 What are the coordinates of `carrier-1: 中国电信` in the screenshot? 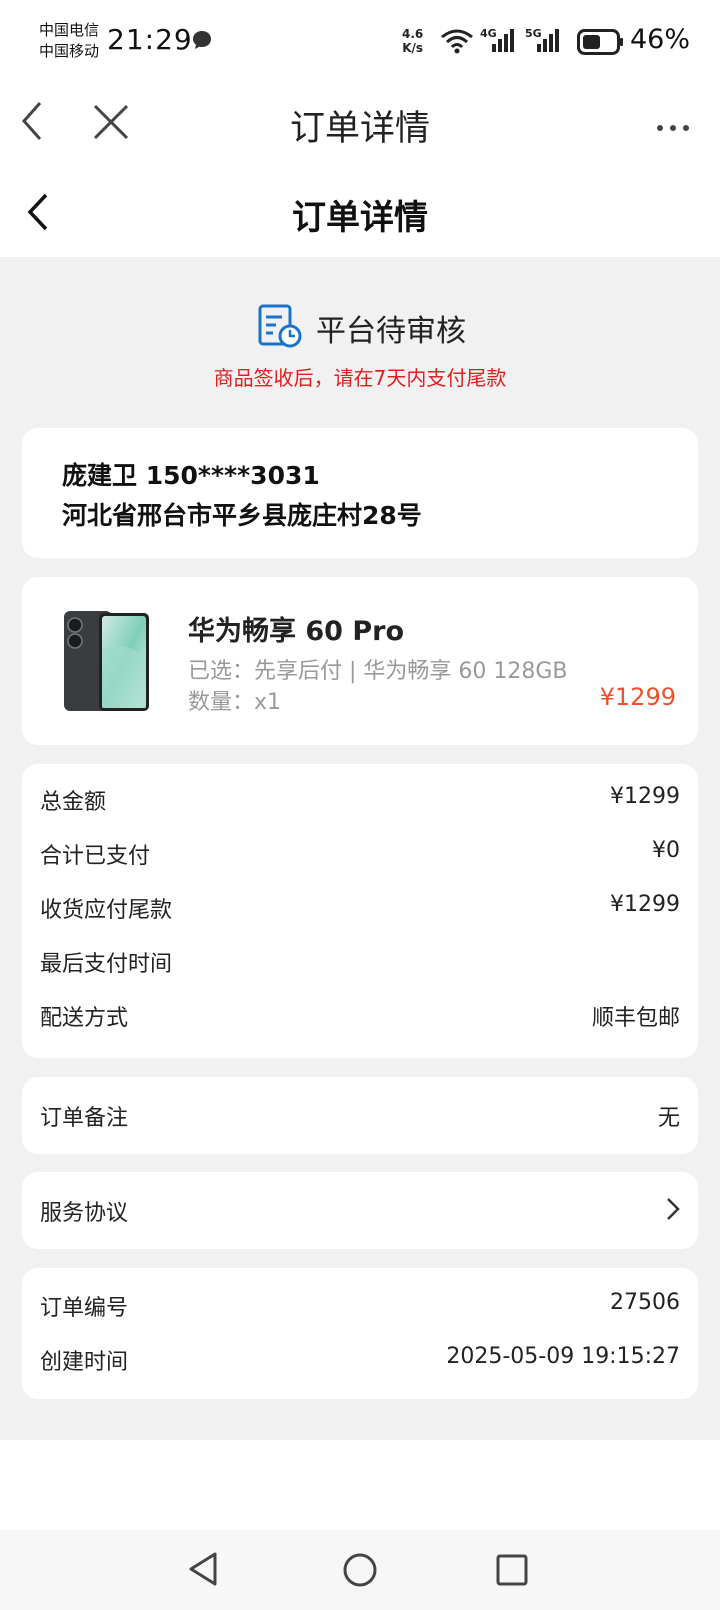 It's located at (69, 30).